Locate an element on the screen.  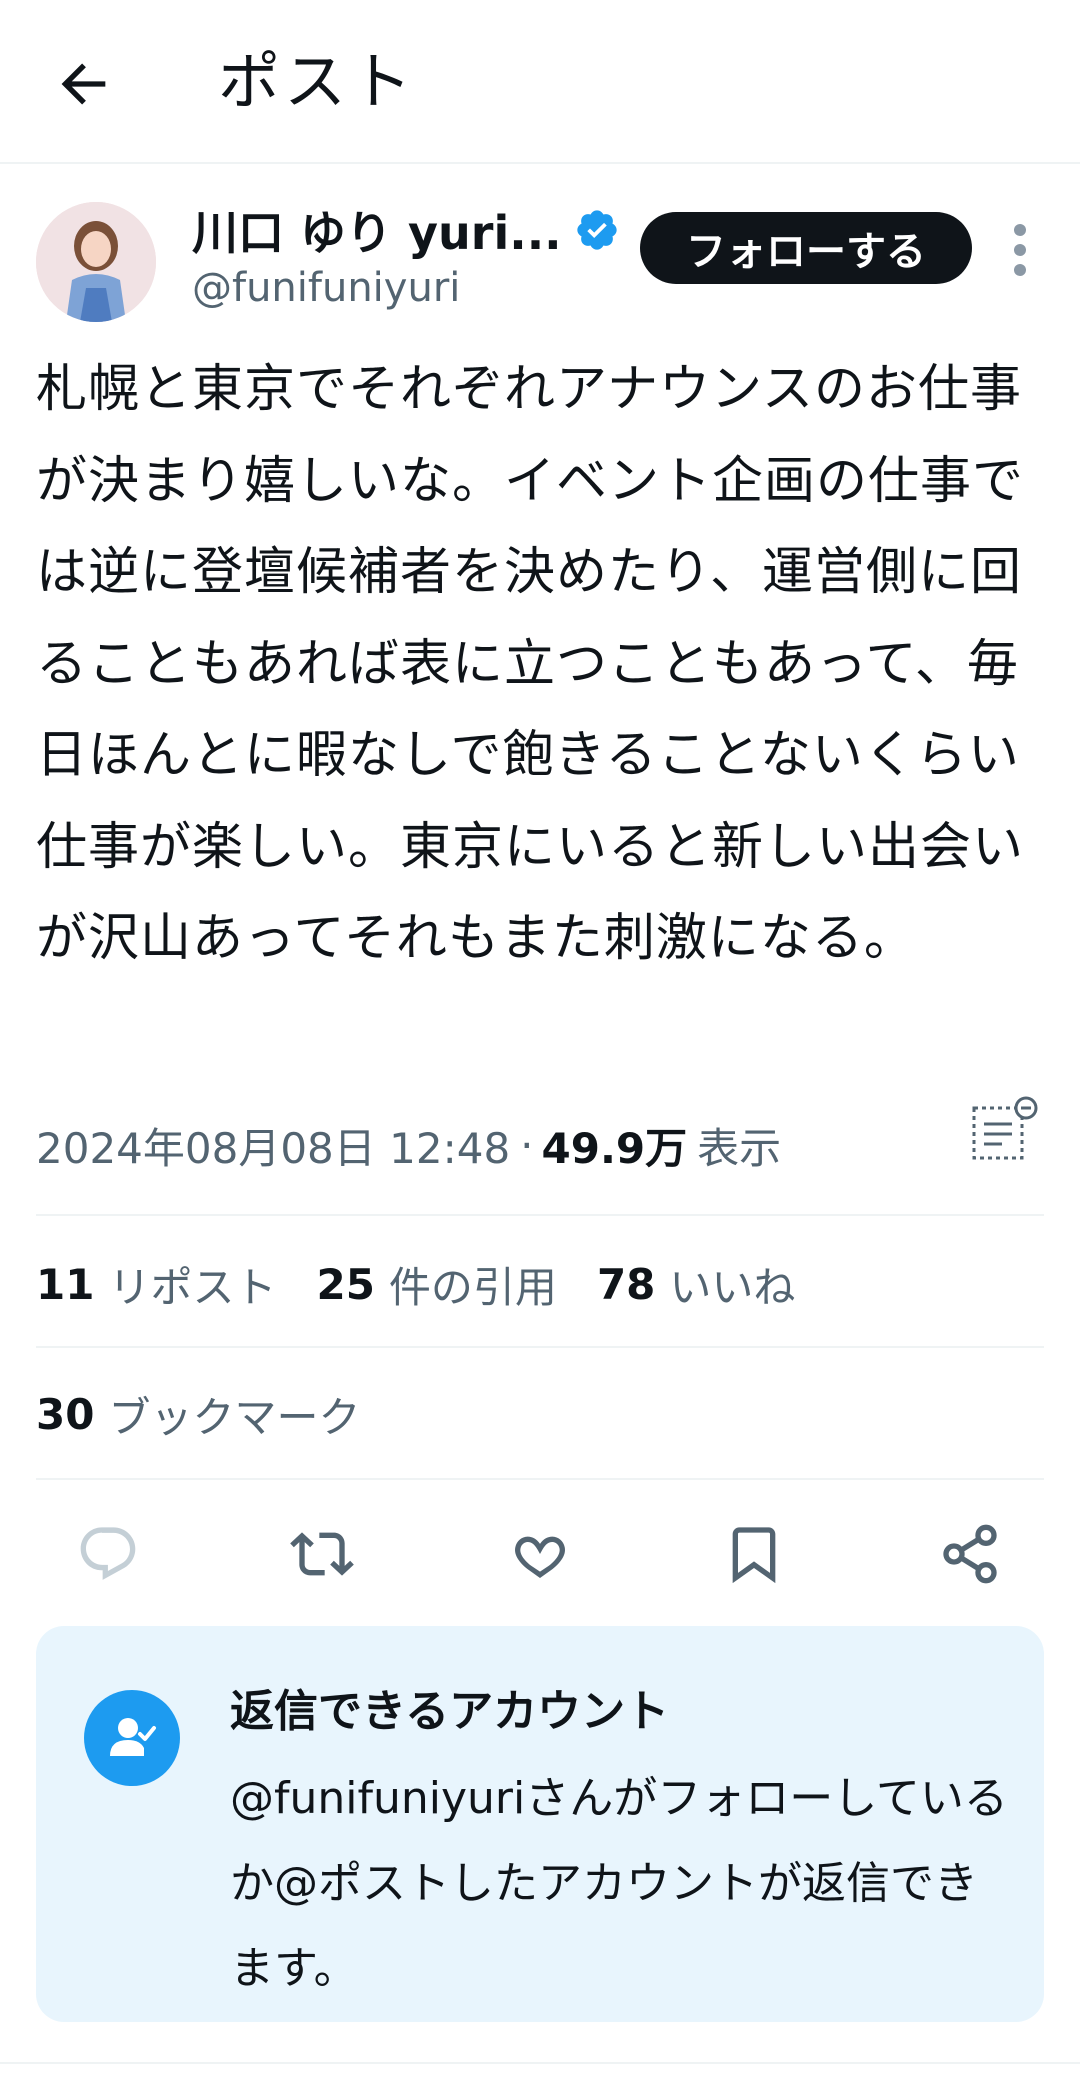
reposts-label: リポスト is located at coordinates (192, 1287).